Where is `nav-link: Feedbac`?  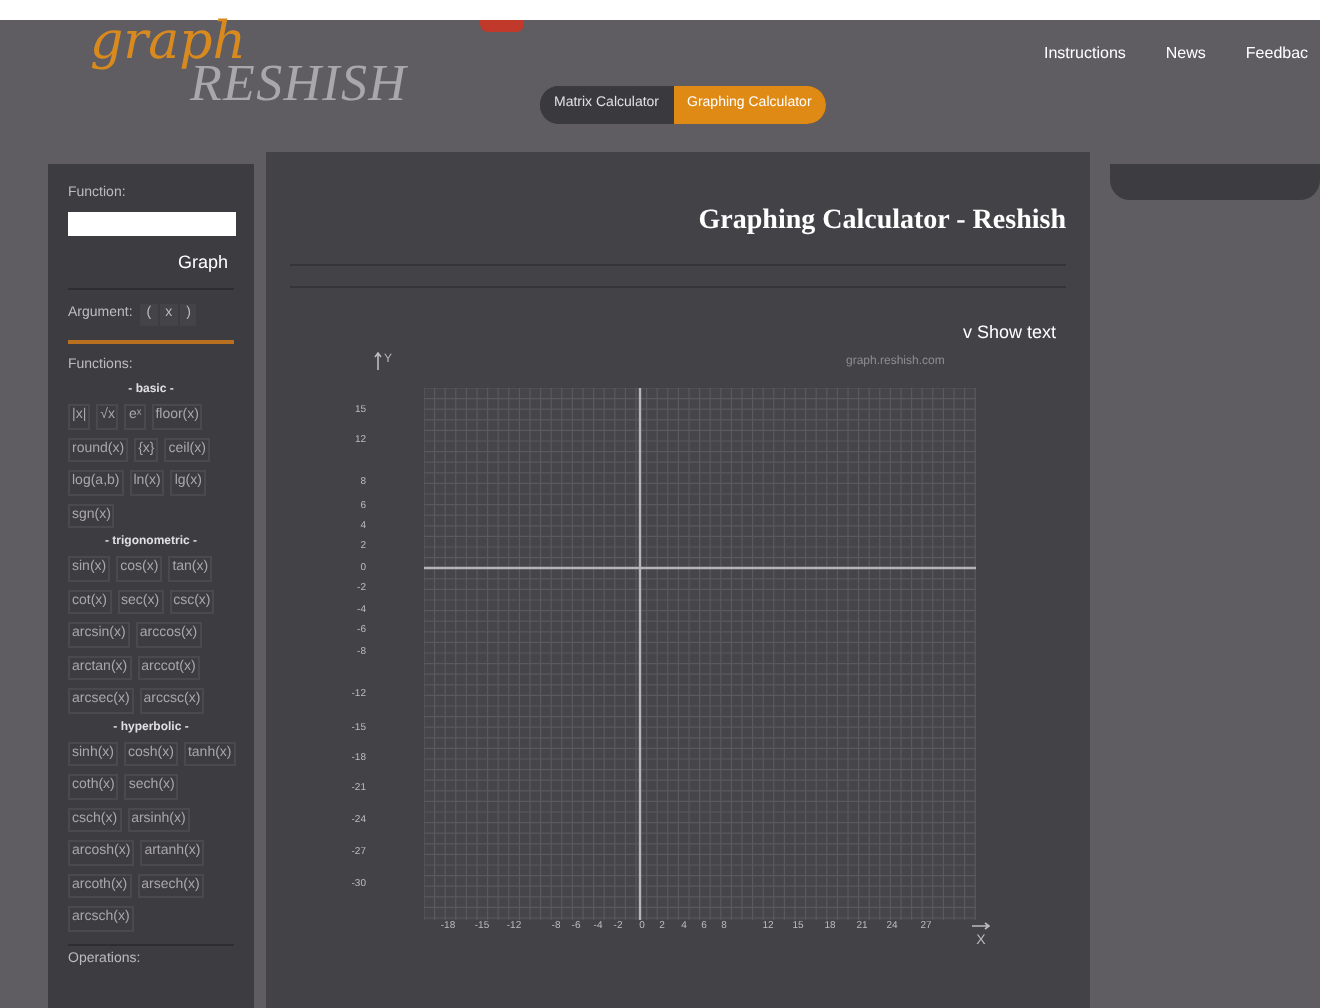
nav-link: Feedbac is located at coordinates (1277, 54).